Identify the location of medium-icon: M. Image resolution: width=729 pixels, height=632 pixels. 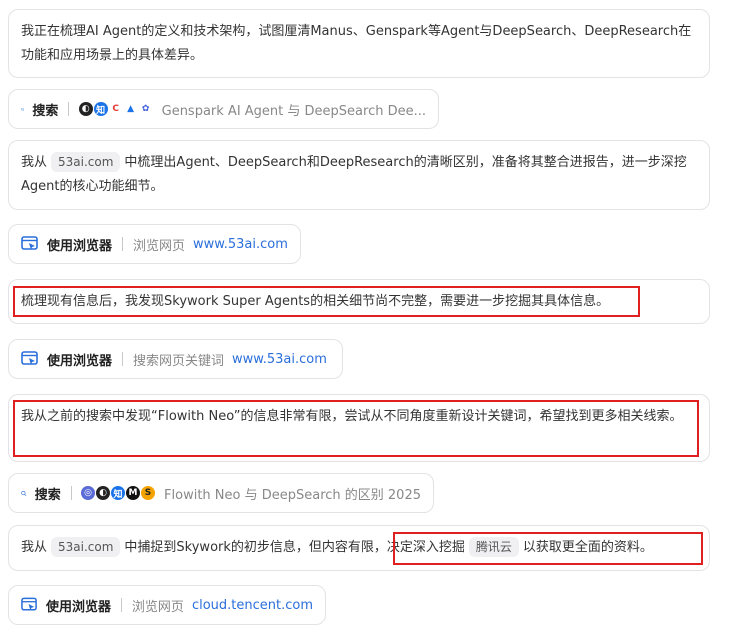
(133, 493).